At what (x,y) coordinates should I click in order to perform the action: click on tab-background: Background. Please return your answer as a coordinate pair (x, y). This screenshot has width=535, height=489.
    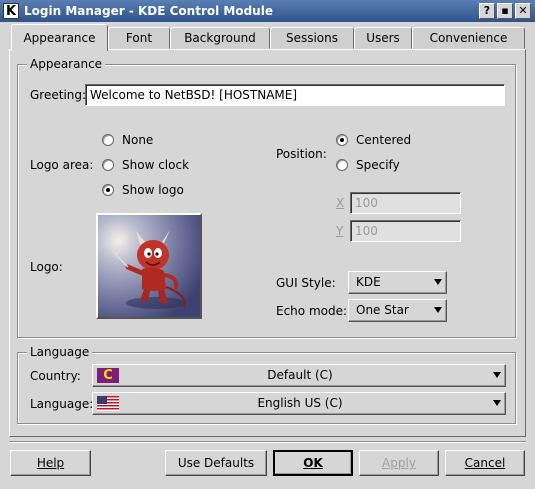
    Looking at the image, I should click on (220, 38).